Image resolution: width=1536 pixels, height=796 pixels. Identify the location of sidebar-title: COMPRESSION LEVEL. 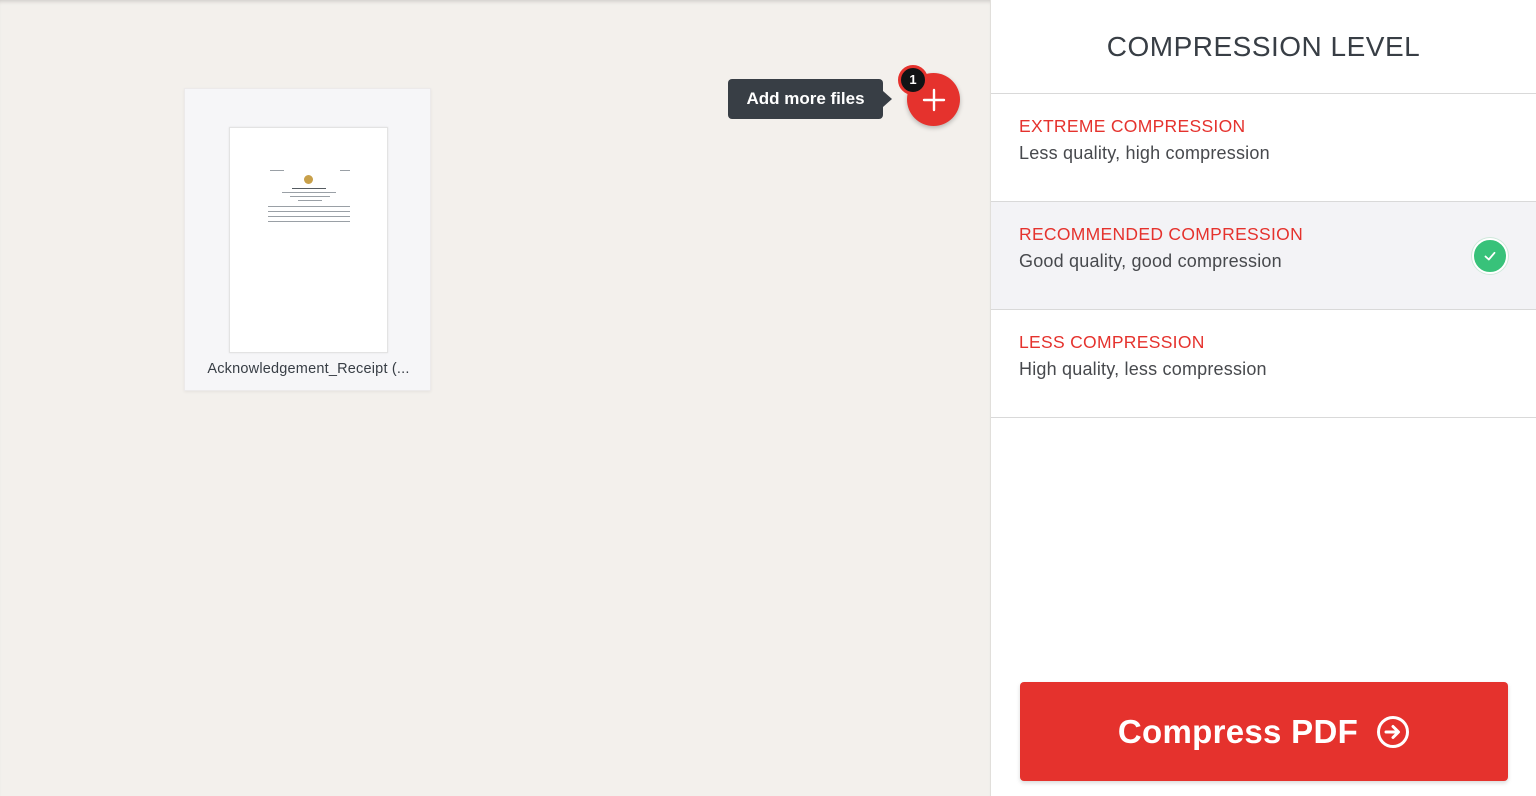
(1263, 47).